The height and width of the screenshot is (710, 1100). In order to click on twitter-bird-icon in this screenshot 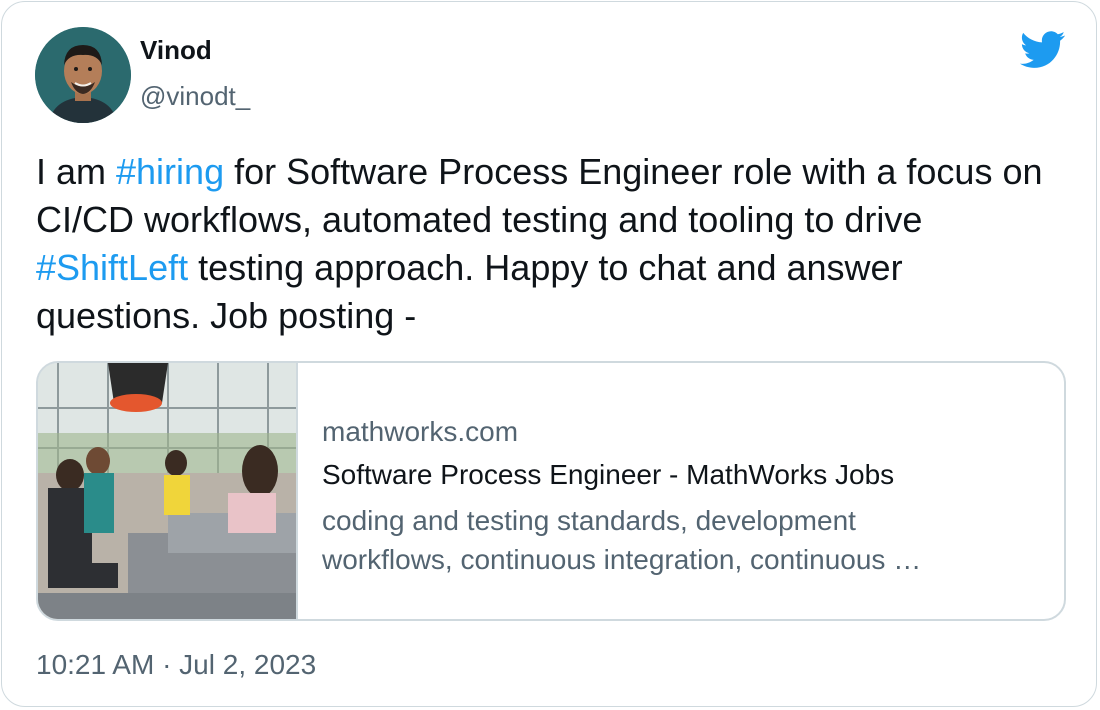, I will do `click(1043, 50)`.